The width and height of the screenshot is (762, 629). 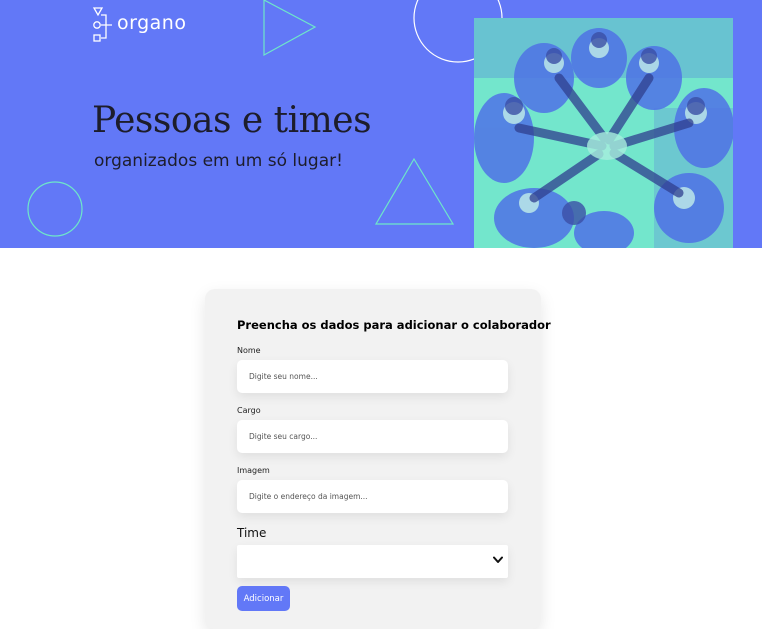 I want to click on page-headline: Pessoas e times, so click(x=232, y=120).